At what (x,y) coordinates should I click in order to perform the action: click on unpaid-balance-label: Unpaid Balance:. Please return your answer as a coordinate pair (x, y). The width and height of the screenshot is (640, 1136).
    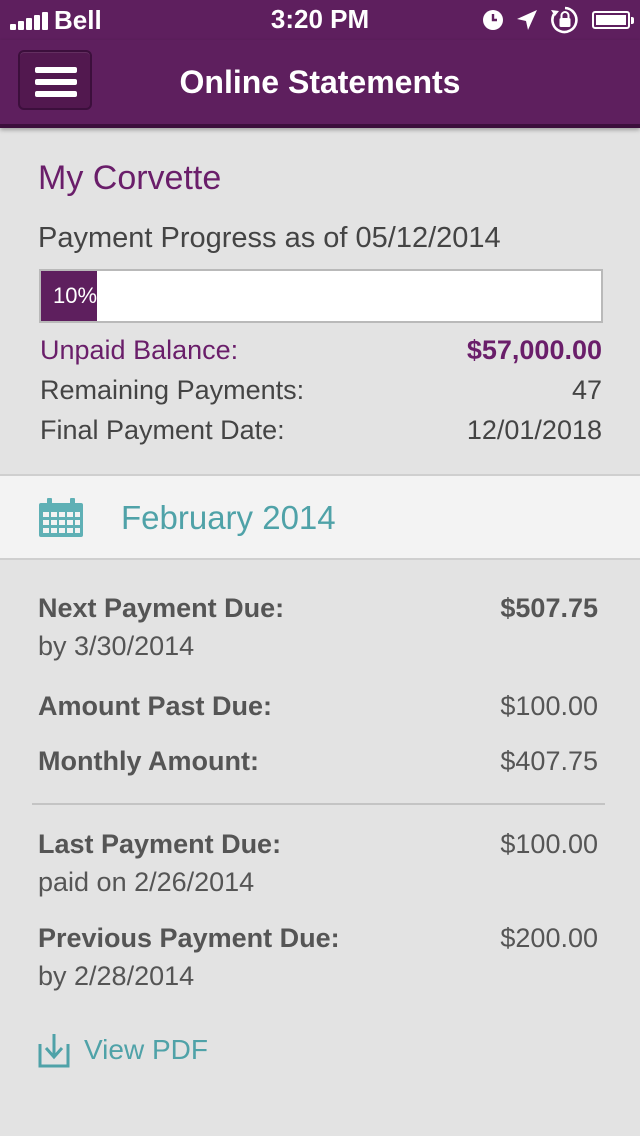
    Looking at the image, I should click on (139, 350).